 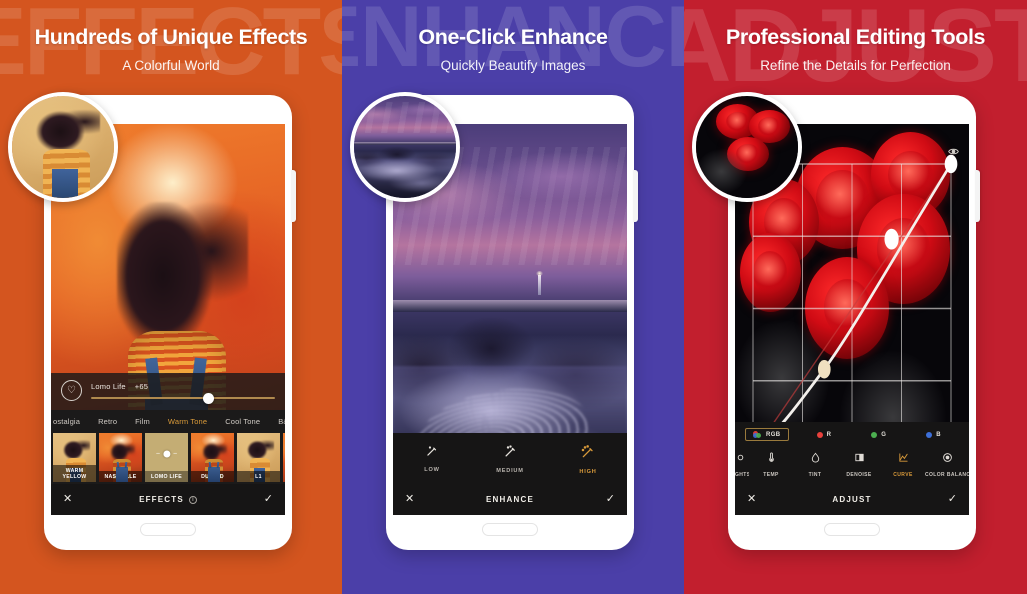 I want to click on enhance-level-low: LOW, so click(x=432, y=459).